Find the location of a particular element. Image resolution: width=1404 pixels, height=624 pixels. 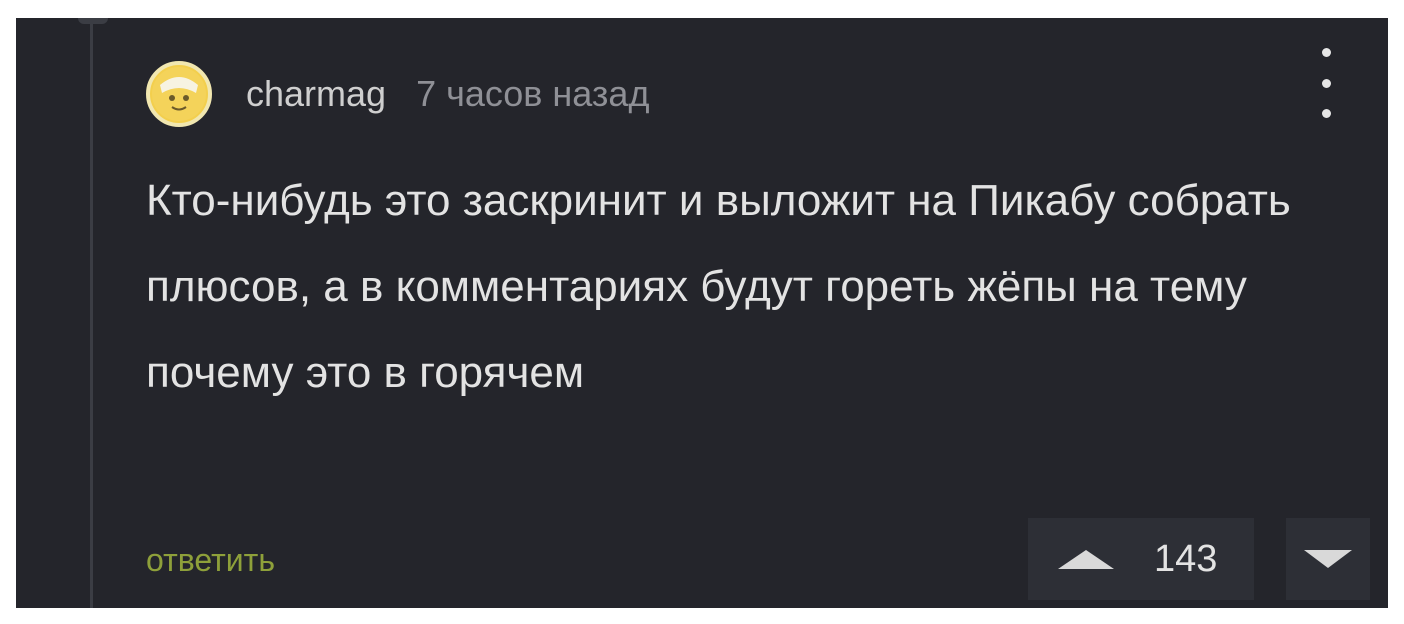

triangle-down-icon is located at coordinates (1328, 559).